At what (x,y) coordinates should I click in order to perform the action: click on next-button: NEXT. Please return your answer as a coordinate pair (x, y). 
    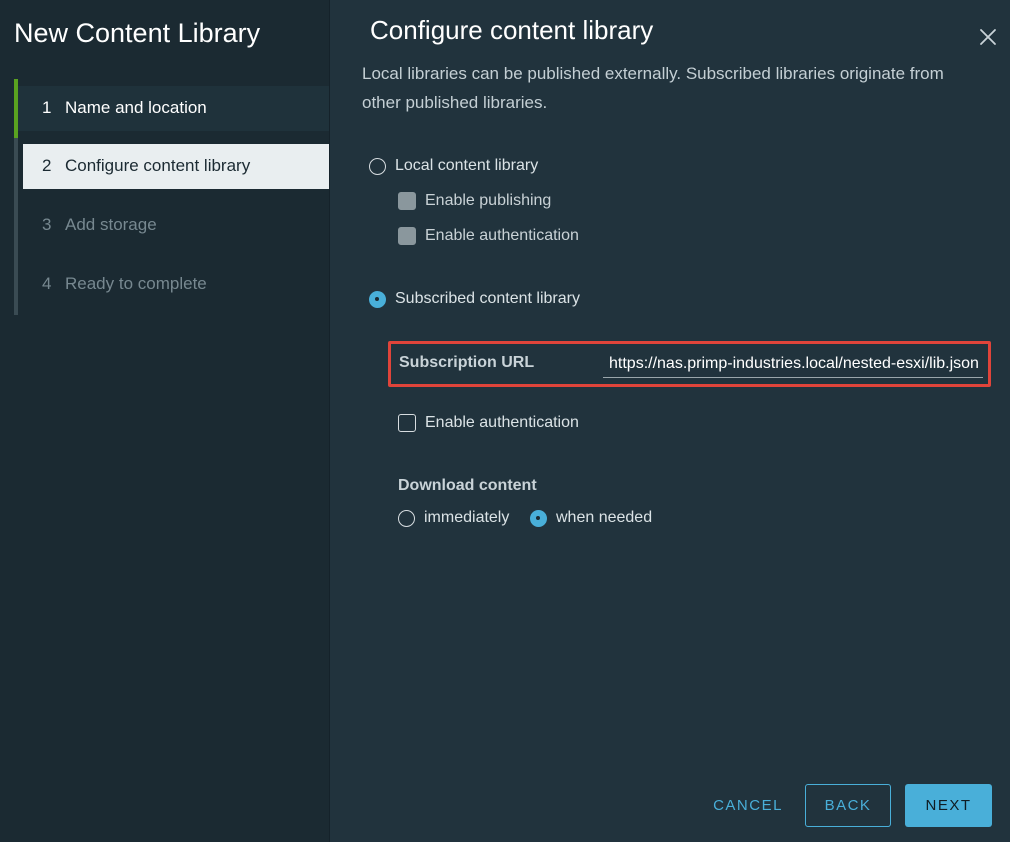
    Looking at the image, I should click on (948, 805).